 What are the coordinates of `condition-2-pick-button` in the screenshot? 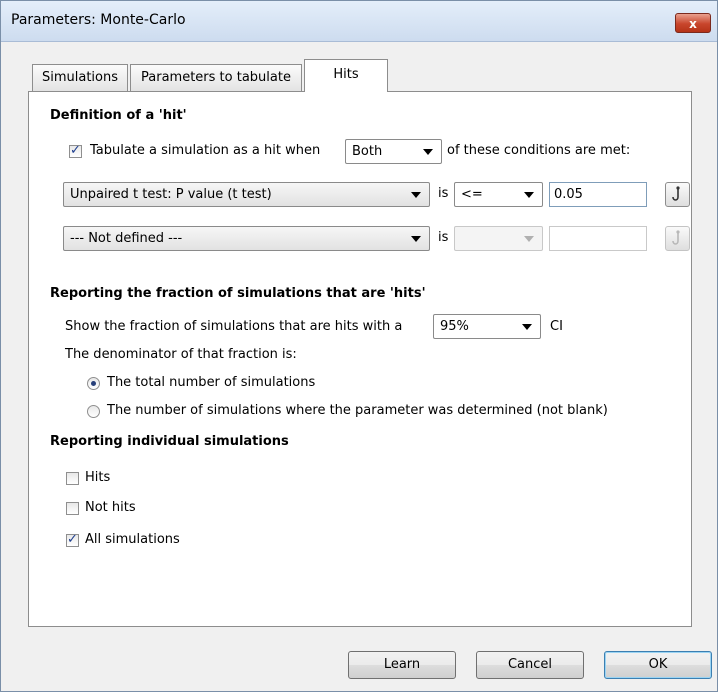 It's located at (677, 238).